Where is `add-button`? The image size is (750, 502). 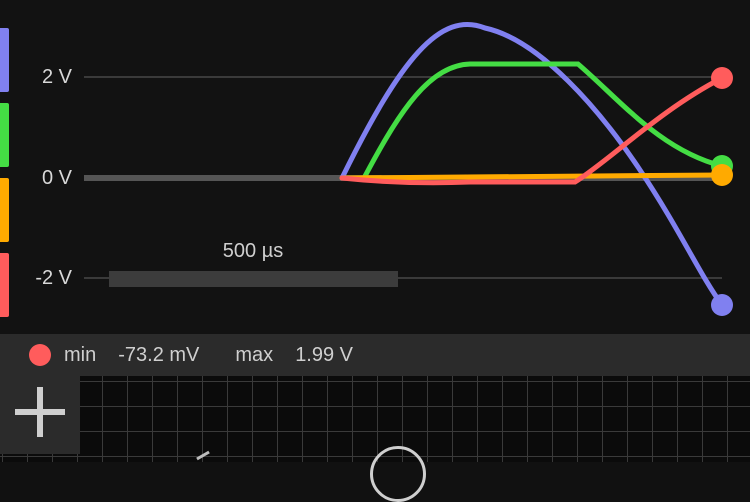
add-button is located at coordinates (40, 412).